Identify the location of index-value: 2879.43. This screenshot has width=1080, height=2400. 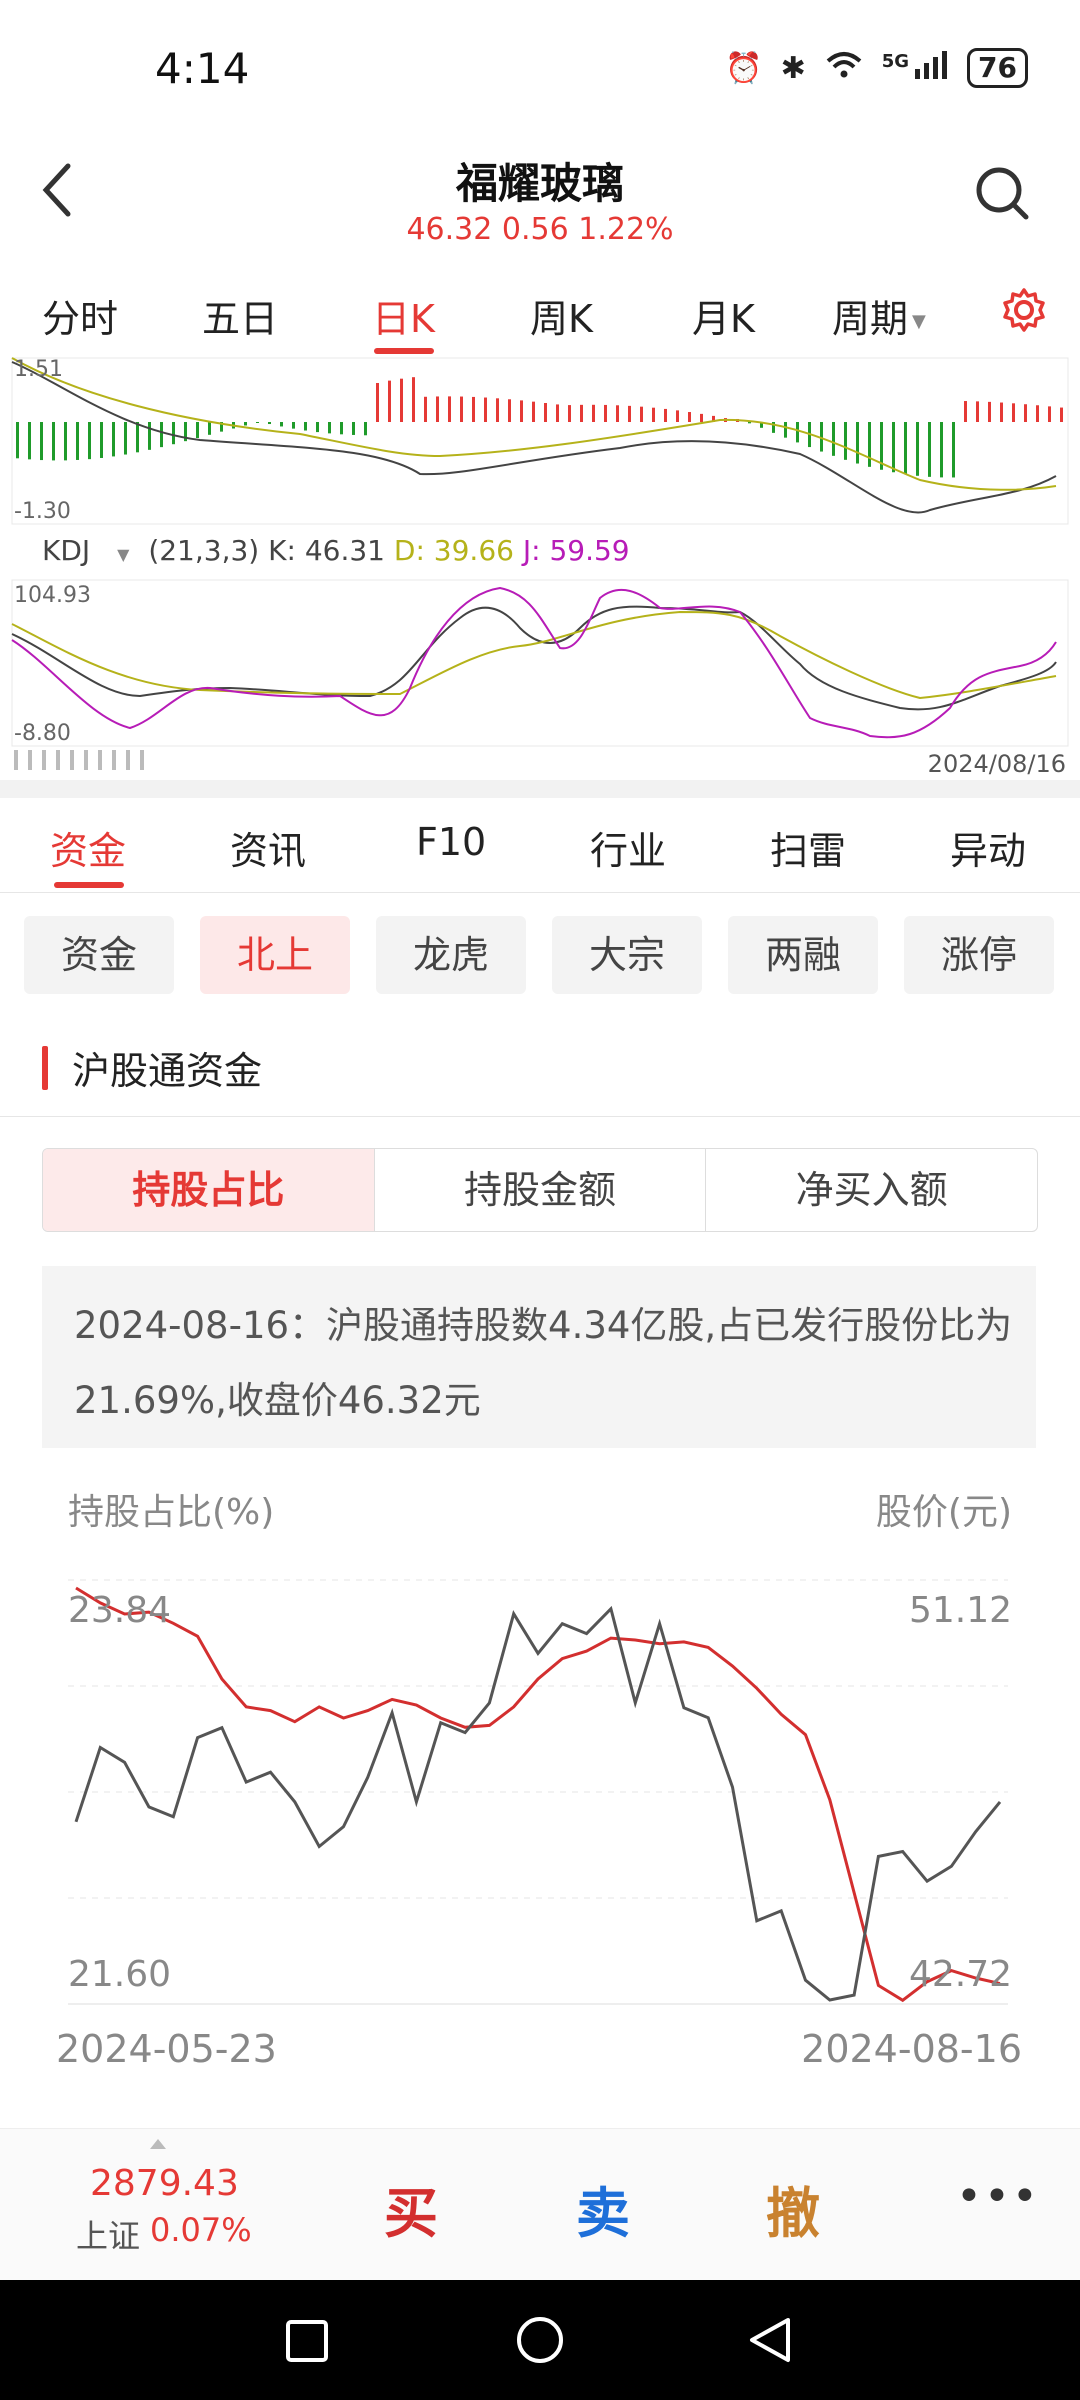
(164, 2183).